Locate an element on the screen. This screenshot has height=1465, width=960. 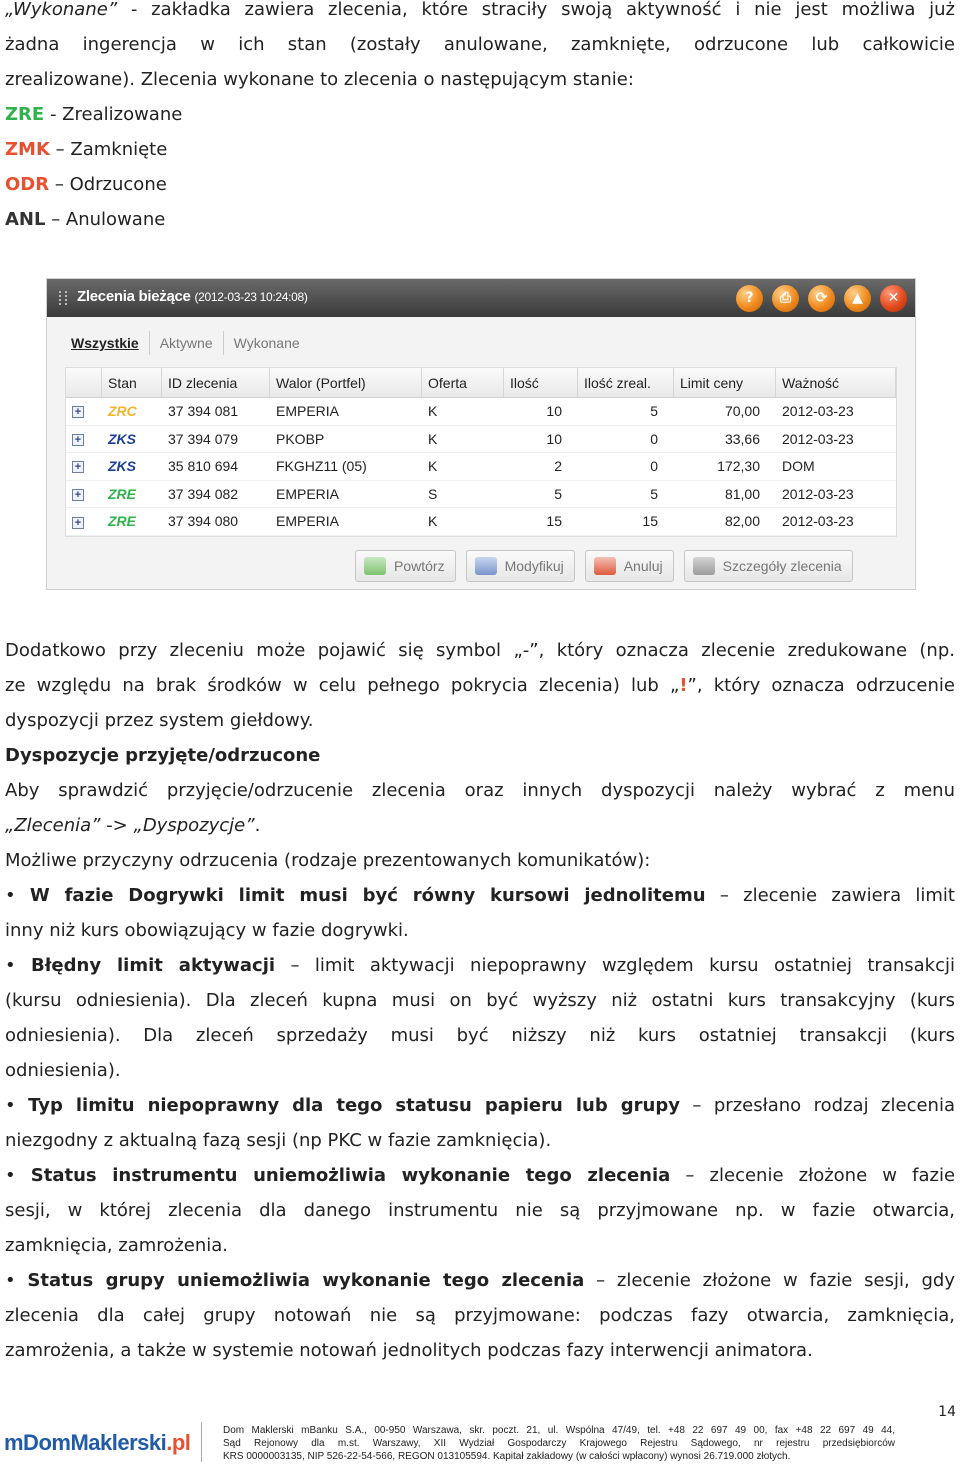
row-zreal: 15 is located at coordinates (650, 521).